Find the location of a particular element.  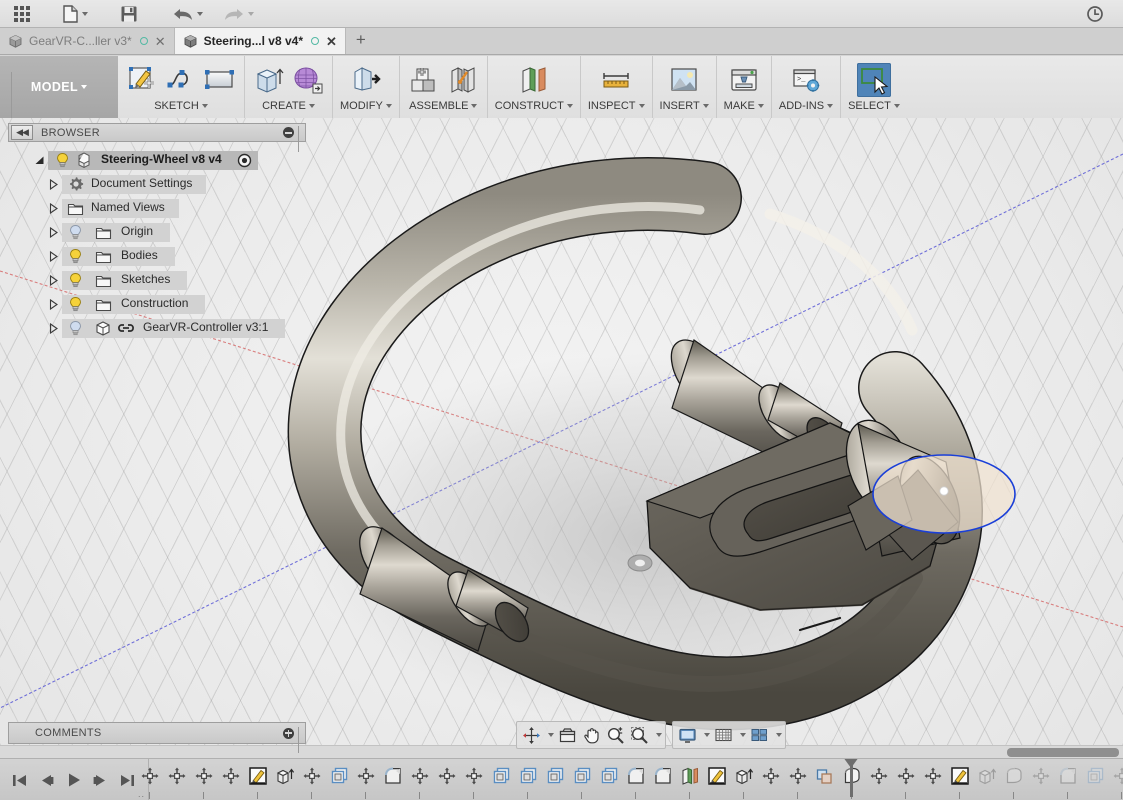

file-icon is located at coordinates (75, 14).